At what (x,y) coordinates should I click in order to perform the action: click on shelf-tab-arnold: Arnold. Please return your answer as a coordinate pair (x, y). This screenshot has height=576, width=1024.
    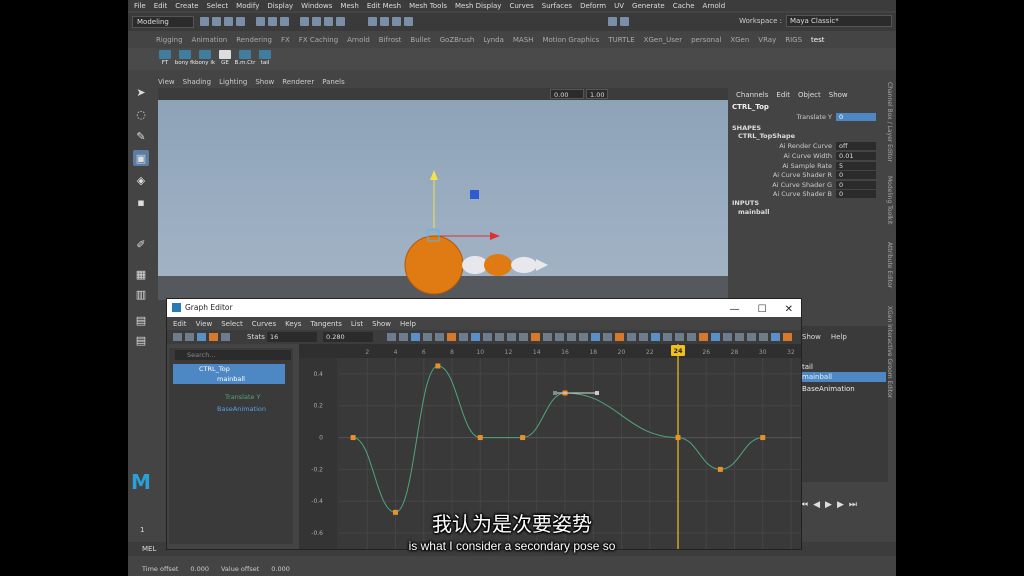
    Looking at the image, I should click on (358, 42).